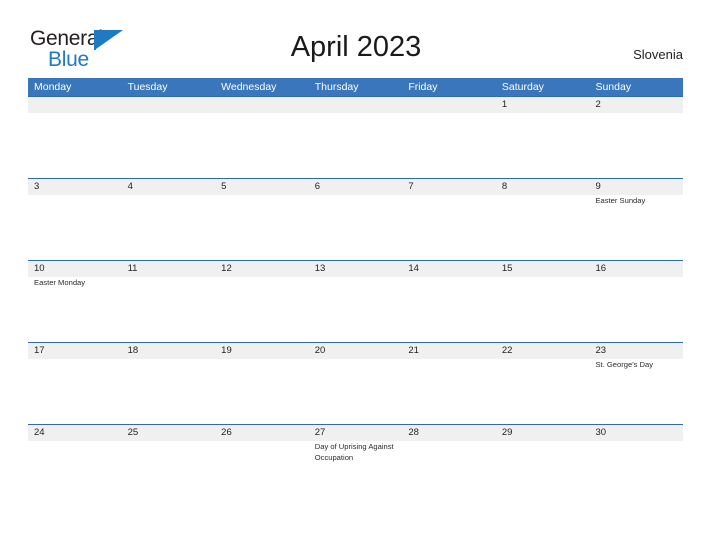  What do you see at coordinates (75, 269) in the screenshot?
I see `day-number: 10` at bounding box center [75, 269].